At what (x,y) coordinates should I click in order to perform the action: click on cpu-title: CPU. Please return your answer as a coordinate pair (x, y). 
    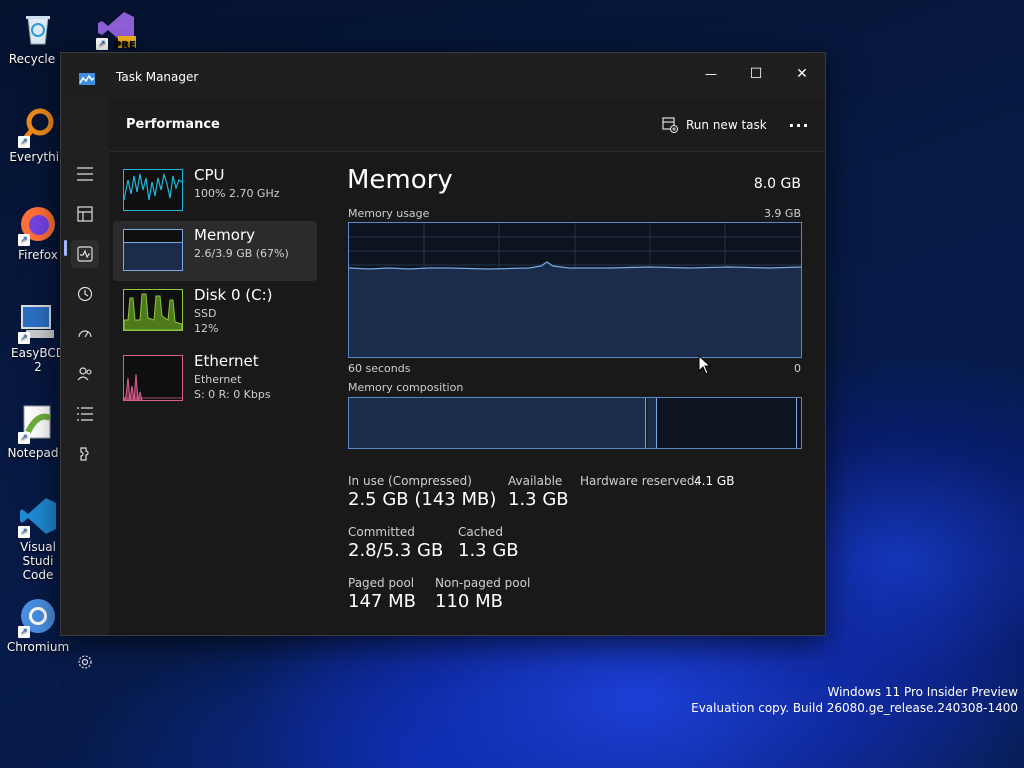
    Looking at the image, I should click on (209, 175).